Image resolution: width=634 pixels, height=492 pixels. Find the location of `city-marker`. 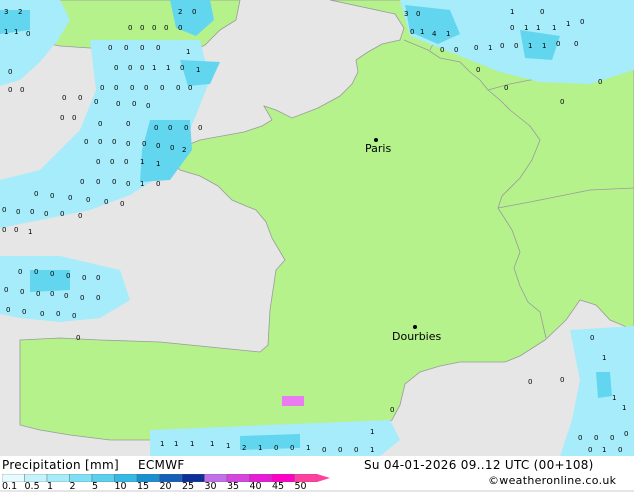

city-marker is located at coordinates (415, 327).